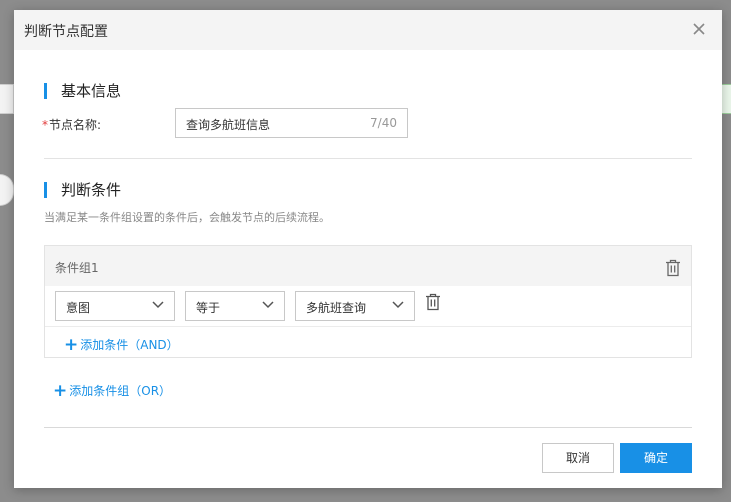 Image resolution: width=731 pixels, height=502 pixels. I want to click on condition-field-select: 意图, so click(115, 306).